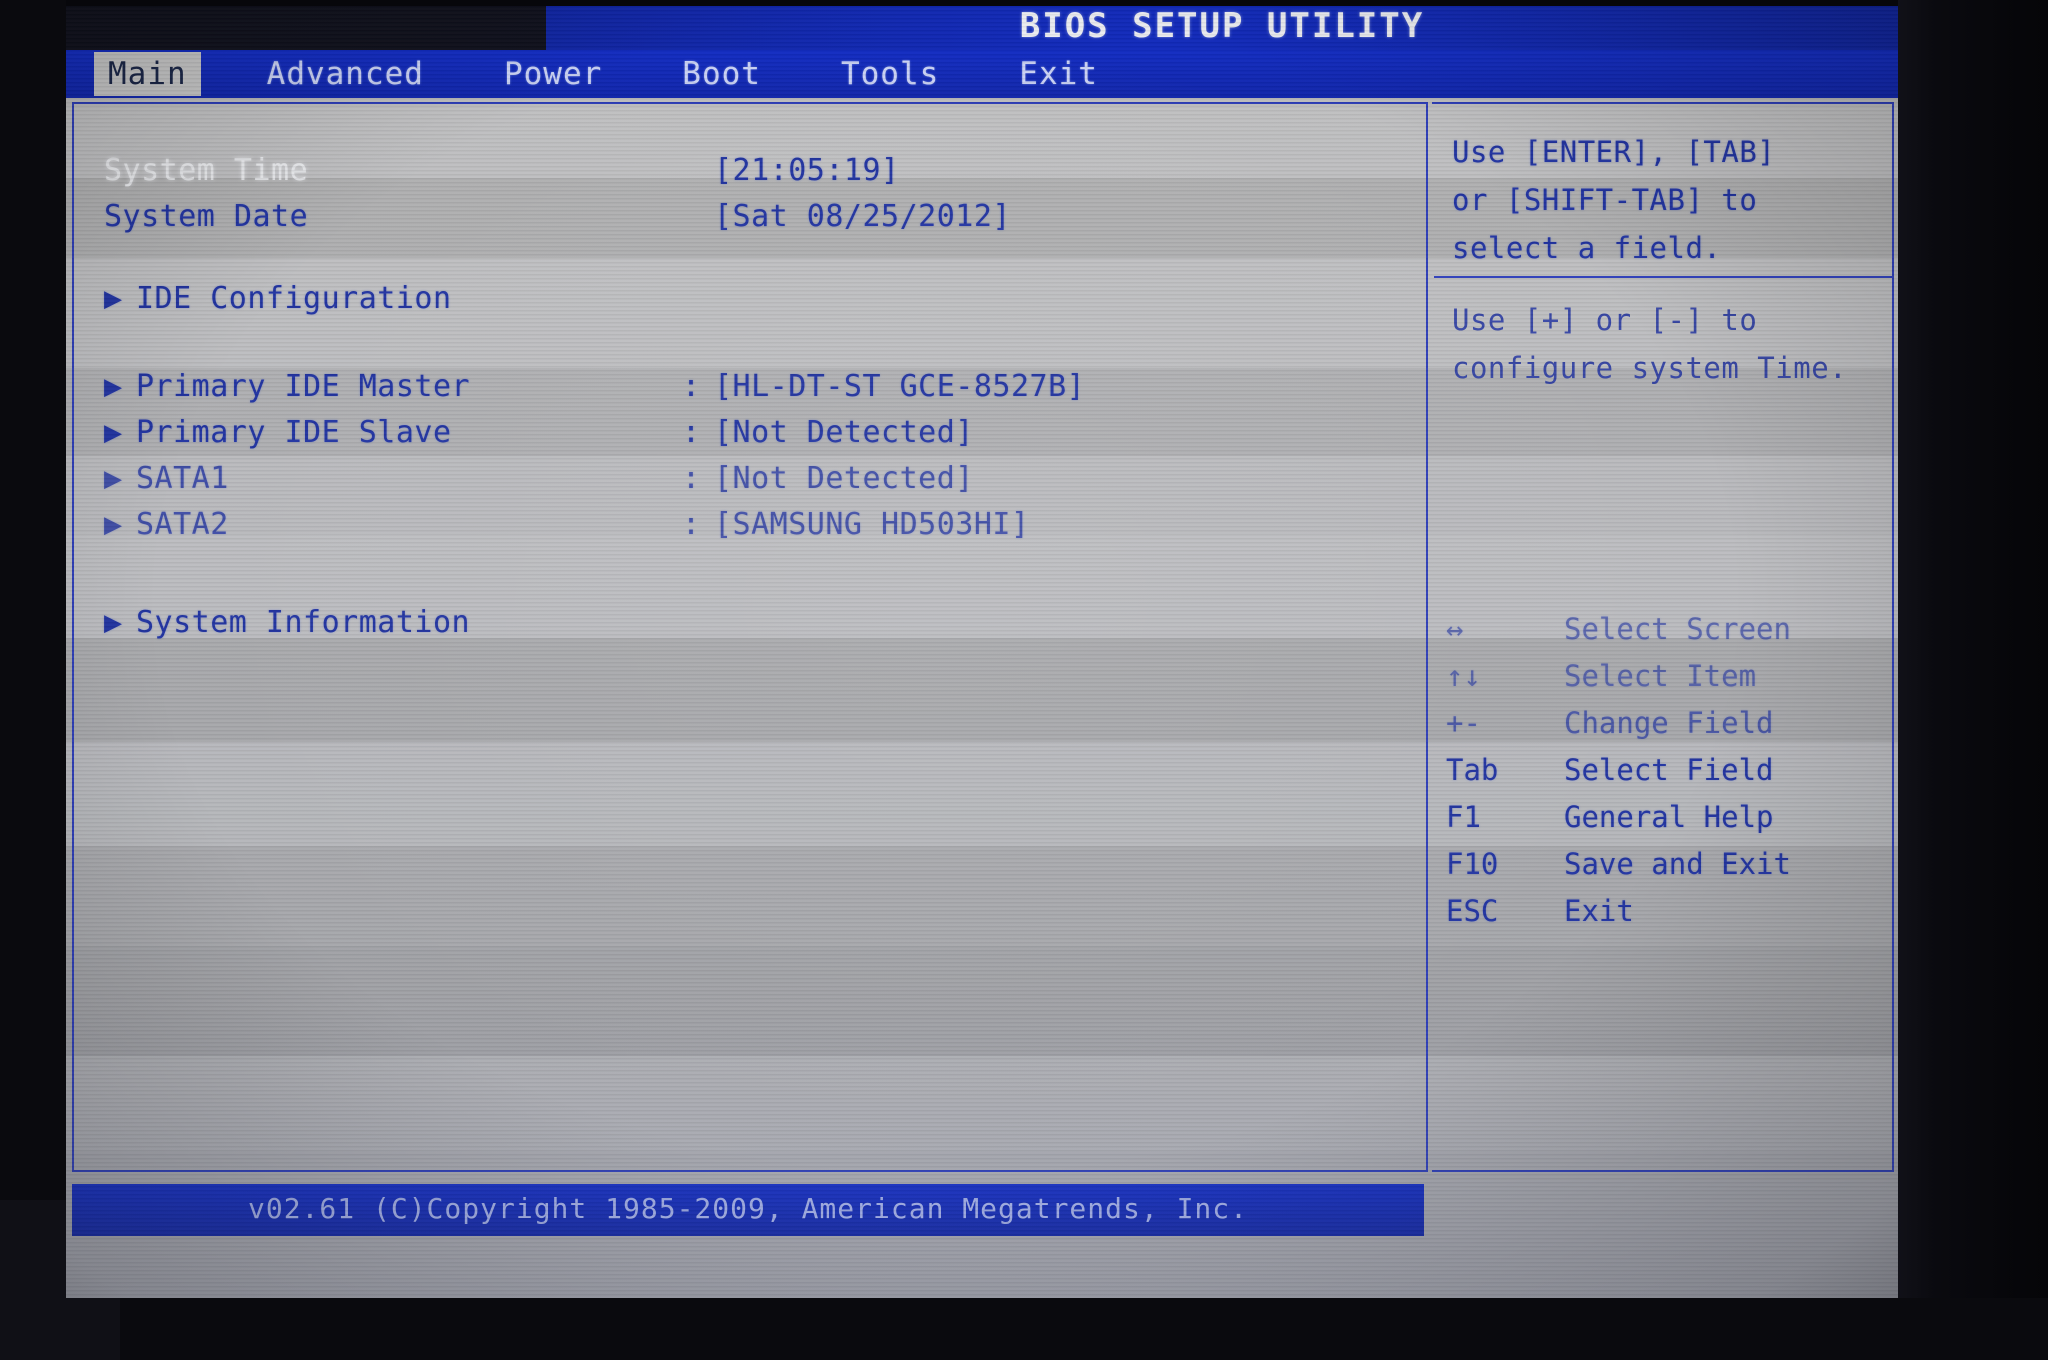  Describe the element at coordinates (807, 171) in the screenshot. I see `system-time-value: [21:05:19]` at that location.